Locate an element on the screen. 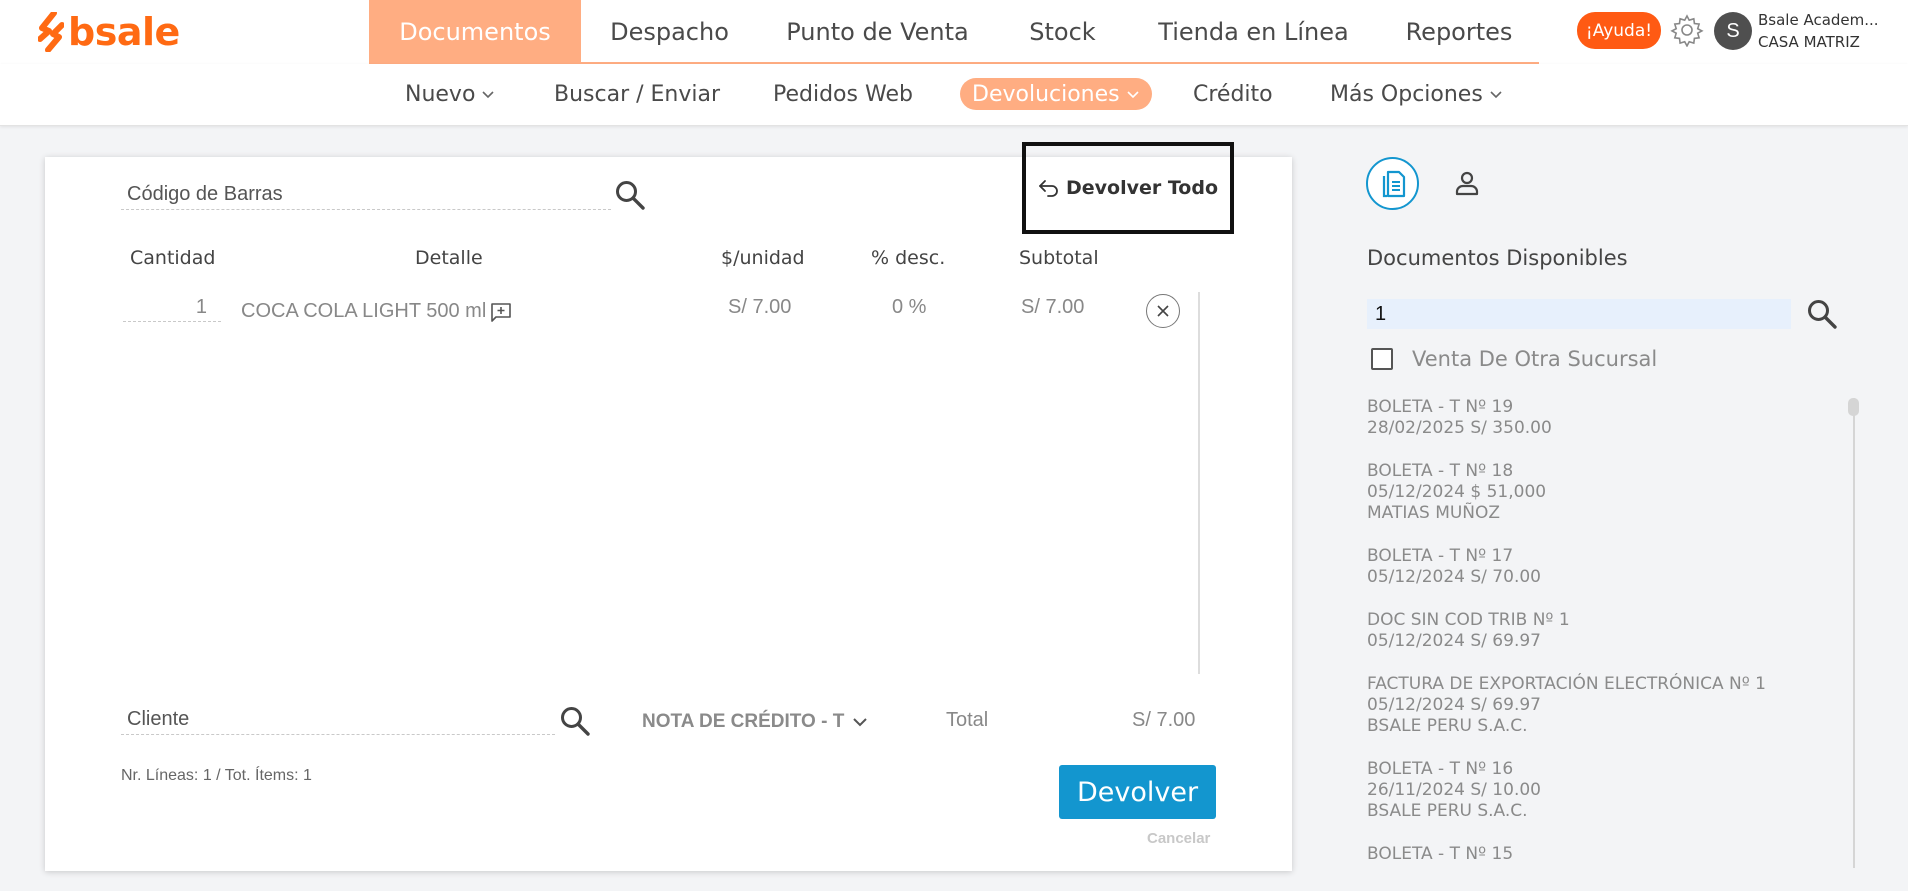 The image size is (1908, 891). return-all-button: Devolver Todo is located at coordinates (1128, 188).